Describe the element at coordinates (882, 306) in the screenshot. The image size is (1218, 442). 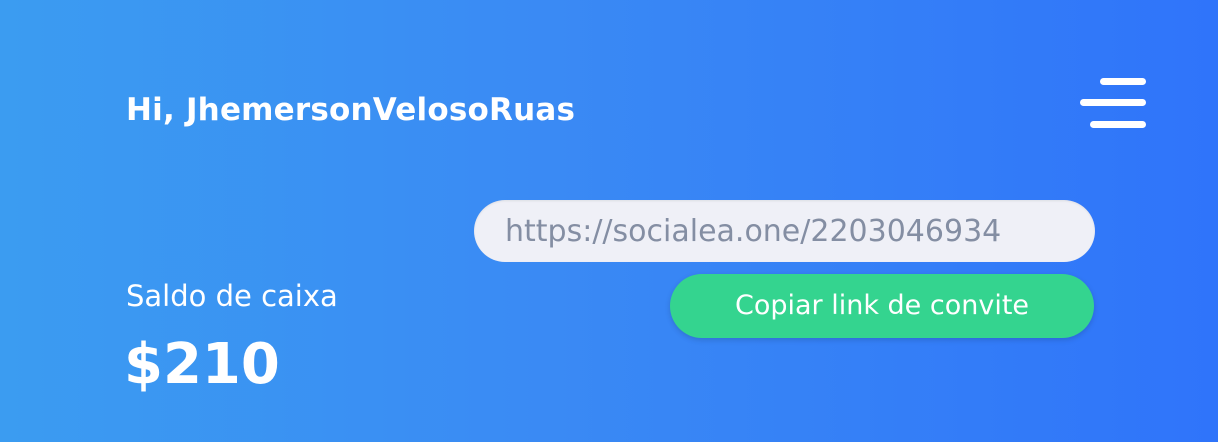
I see `copy-invite-link-button: Copiar link de convite` at that location.